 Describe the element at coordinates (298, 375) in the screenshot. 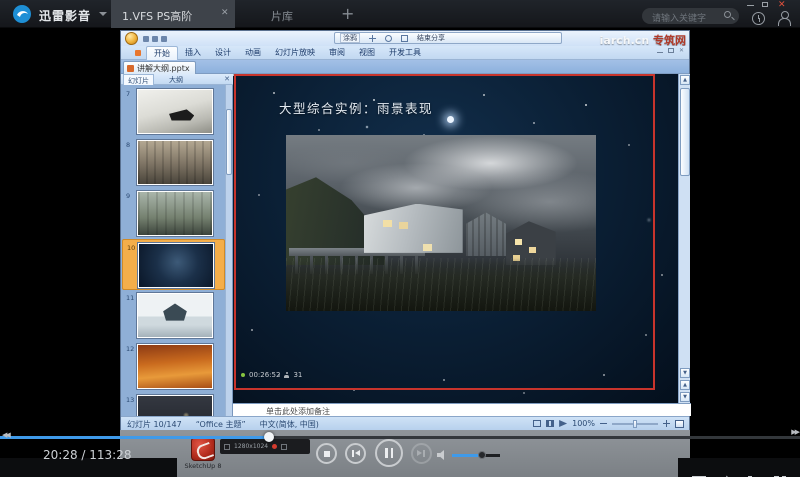

I see `viewers-count: 31` at that location.